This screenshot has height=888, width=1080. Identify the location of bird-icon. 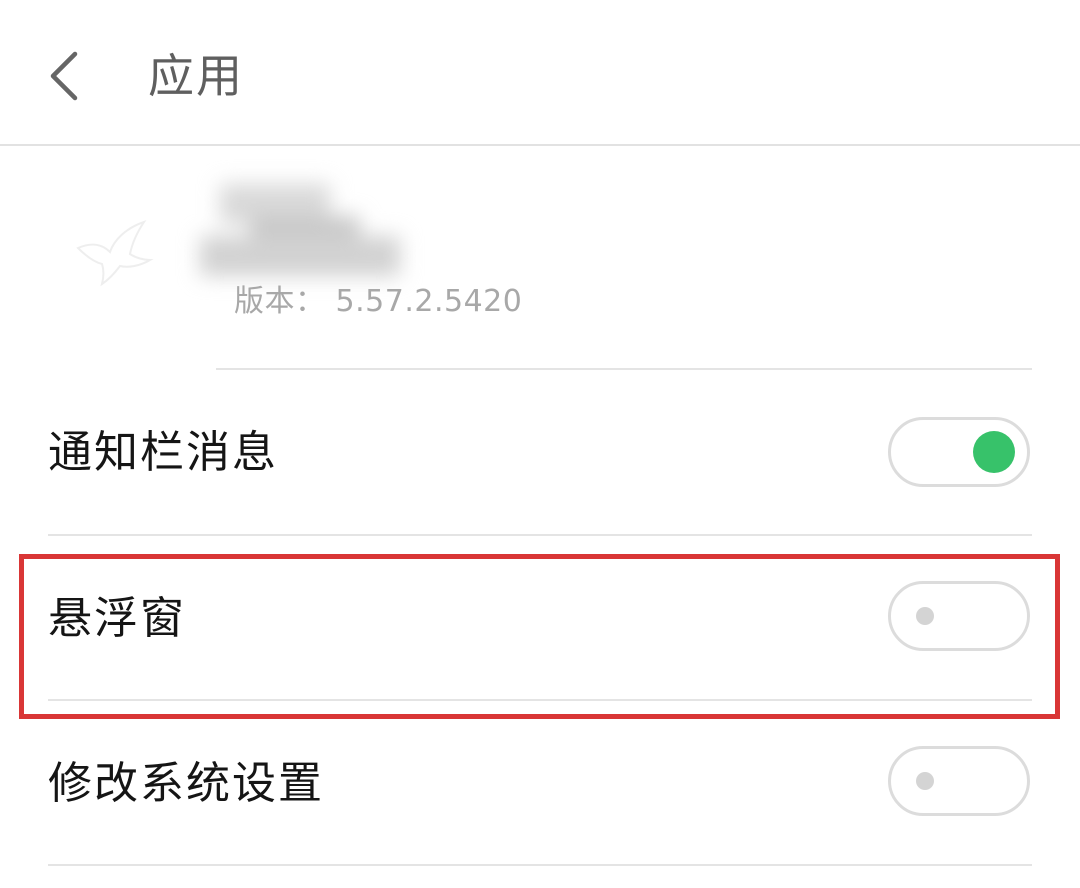
(115, 253).